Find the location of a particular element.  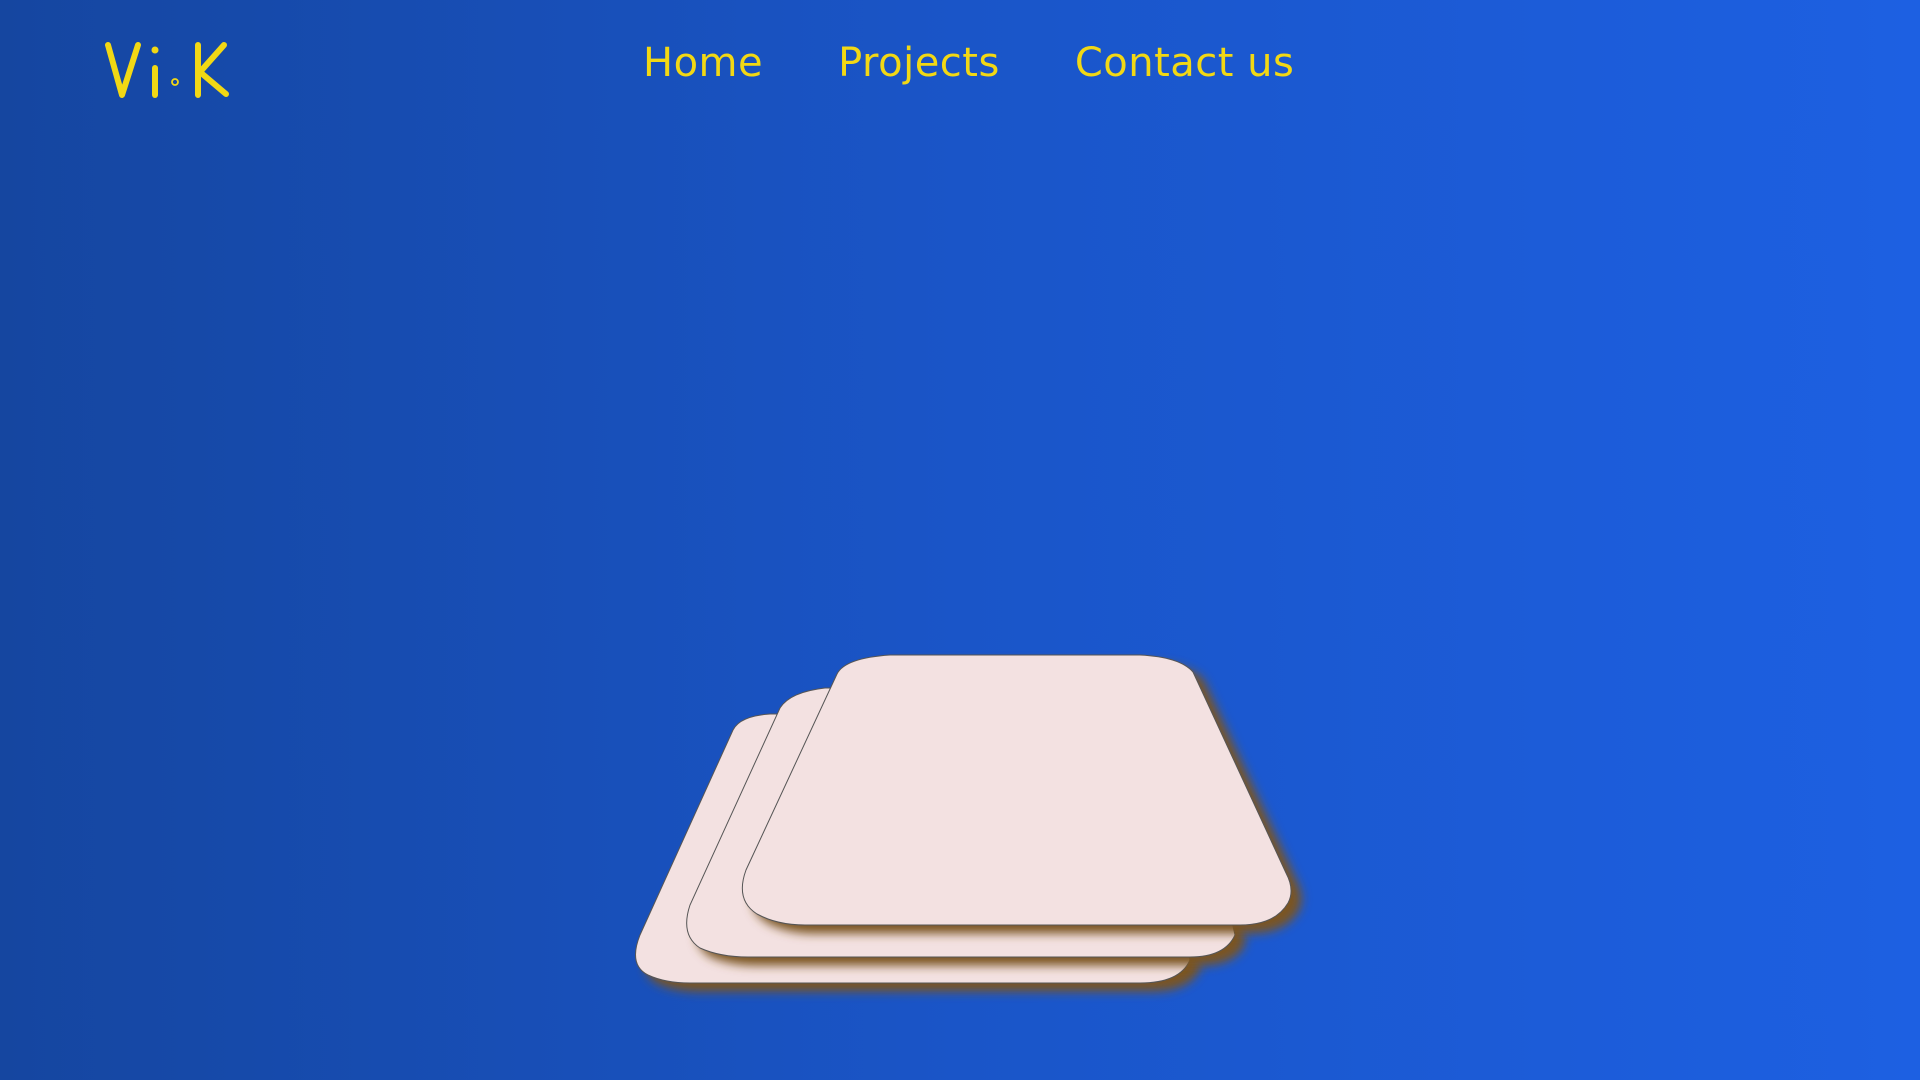

logo-mark is located at coordinates (167, 70).